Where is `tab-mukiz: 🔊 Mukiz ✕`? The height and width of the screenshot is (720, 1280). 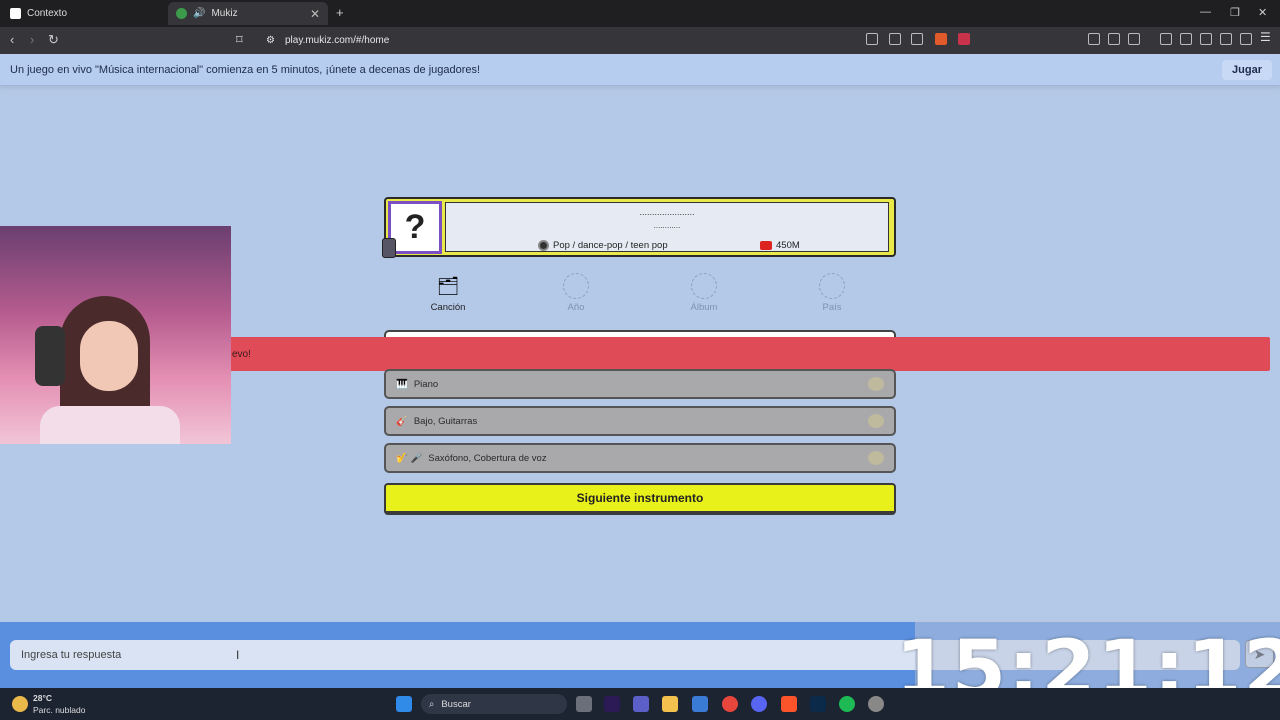
tab-mukiz: 🔊 Mukiz ✕ is located at coordinates (248, 13).